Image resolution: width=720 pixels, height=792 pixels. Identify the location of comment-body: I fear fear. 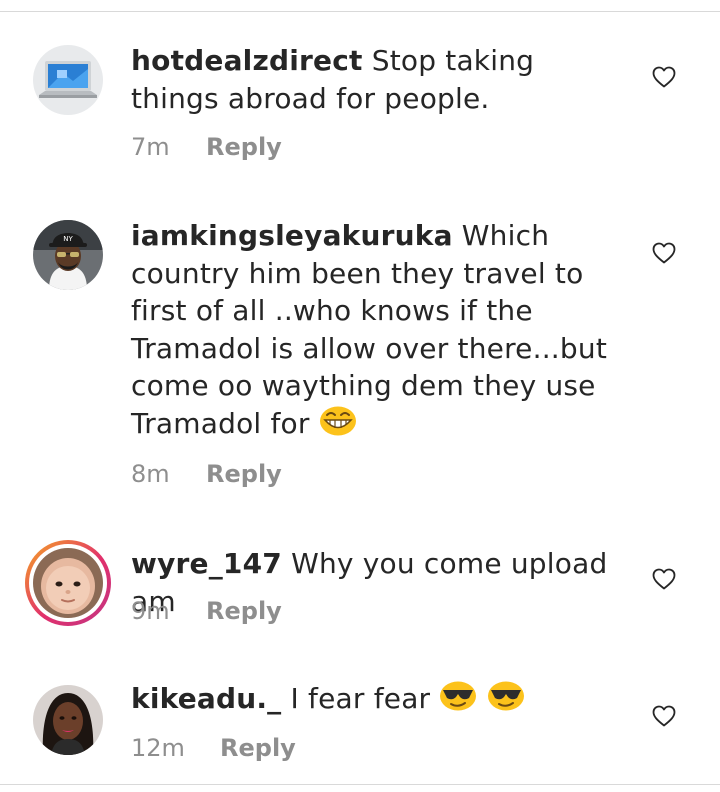
(360, 698).